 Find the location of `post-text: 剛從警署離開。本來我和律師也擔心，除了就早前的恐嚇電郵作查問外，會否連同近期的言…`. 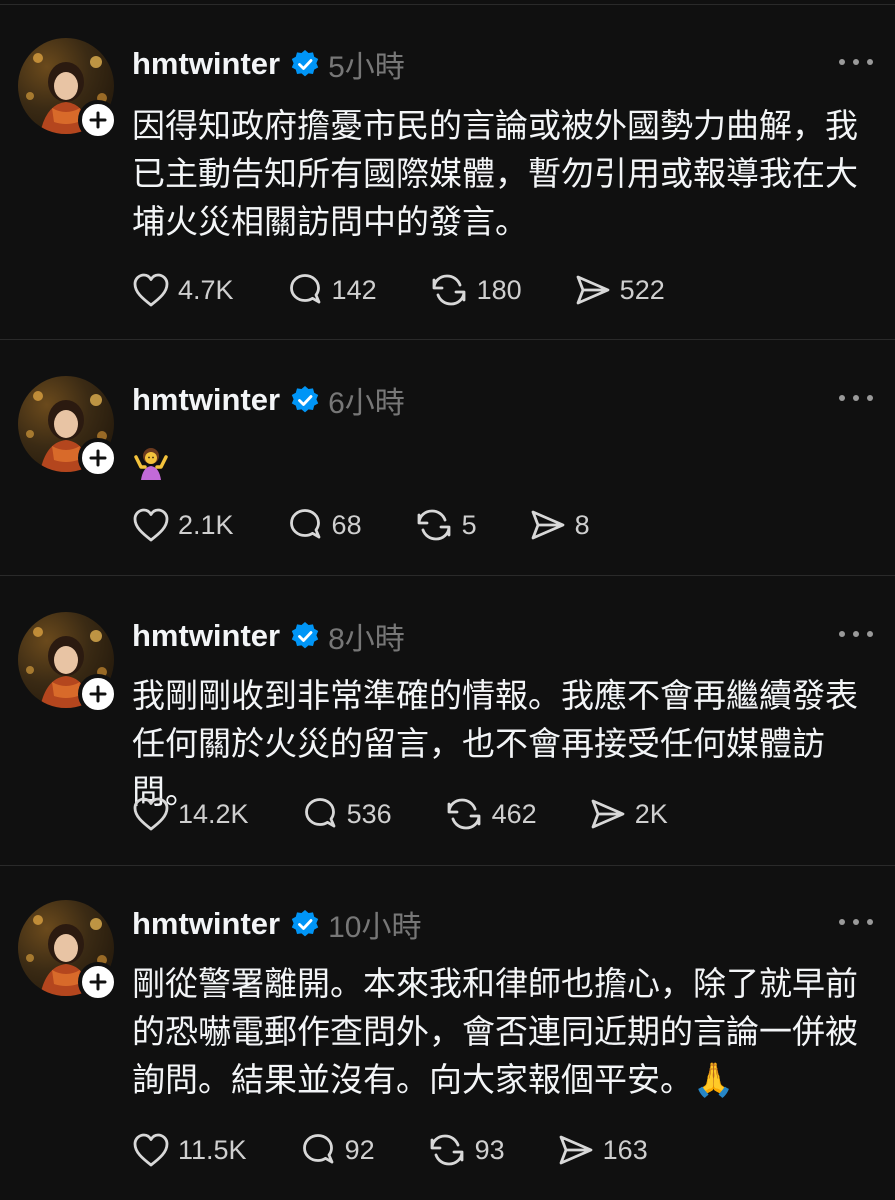

post-text: 剛從警署離開。本來我和律師也擔心，除了就早前的恐嚇電郵作查問外，會否連同近期的言… is located at coordinates (495, 1031).